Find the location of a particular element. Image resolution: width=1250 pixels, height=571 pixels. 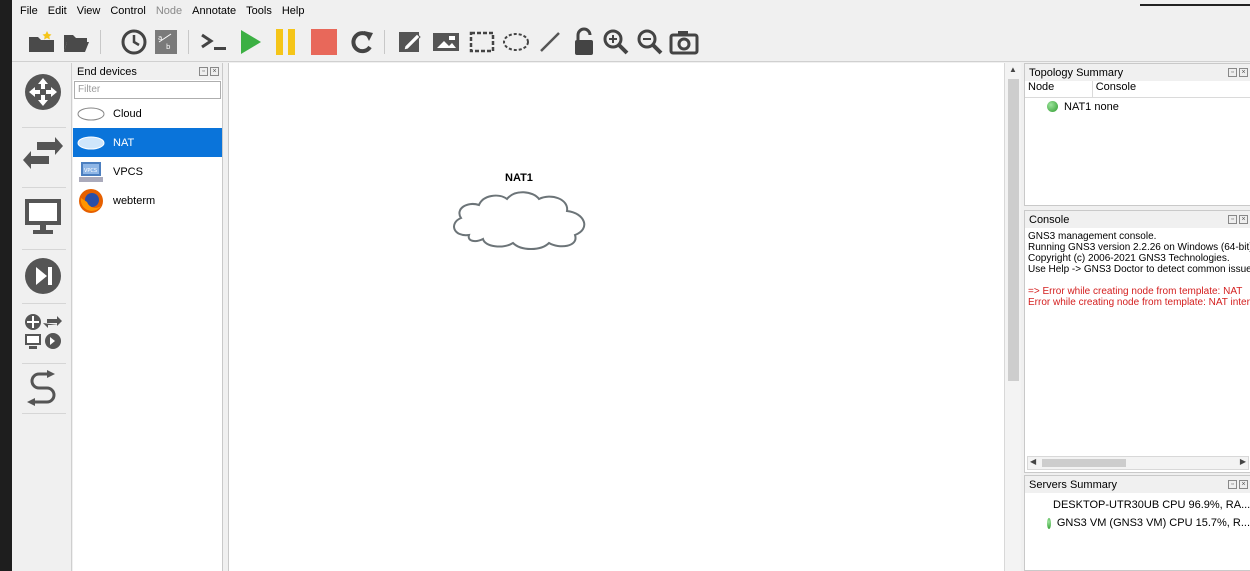

screenshot-button is located at coordinates (684, 42).